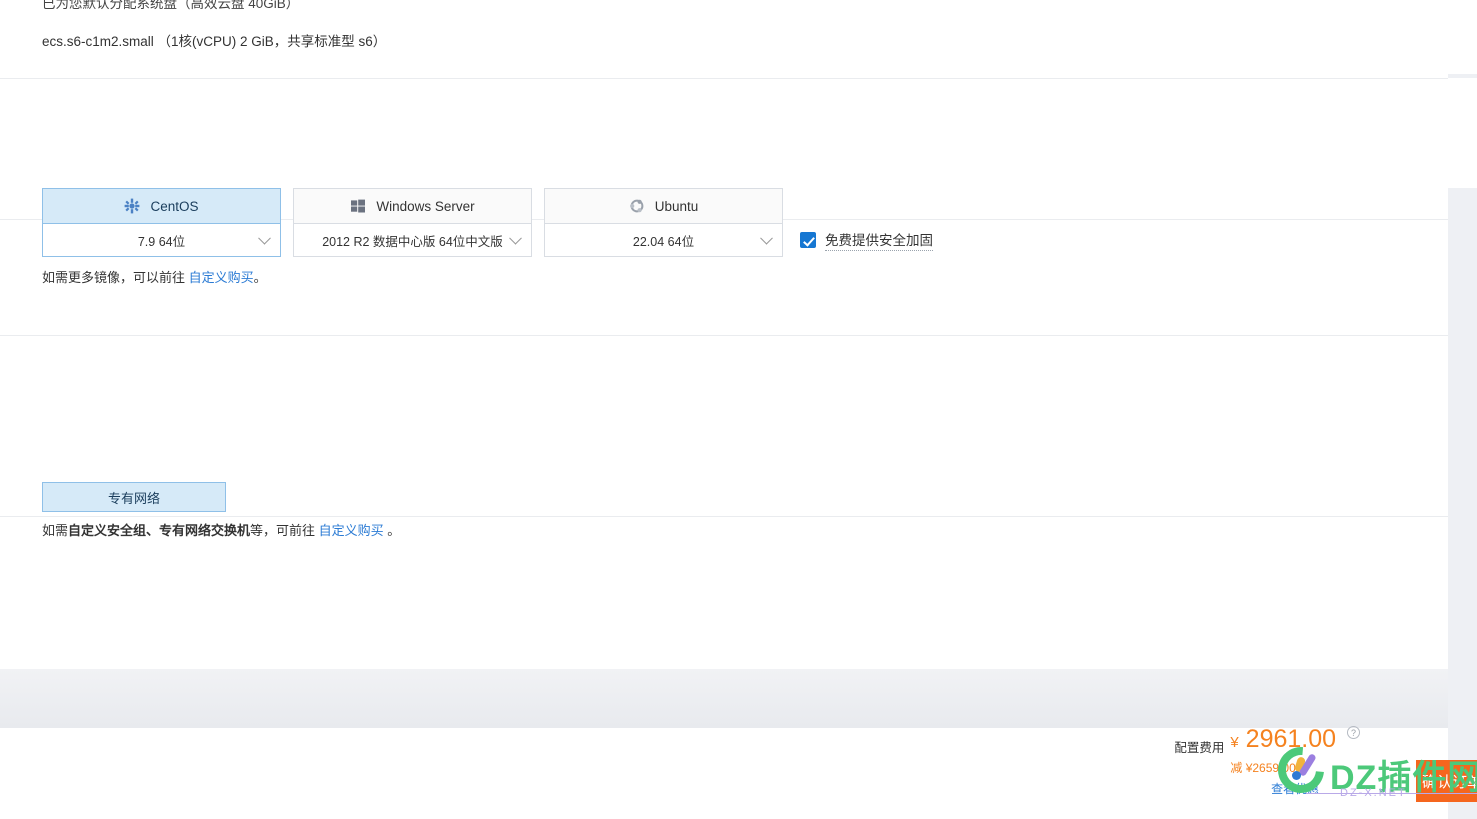 This screenshot has width=1477, height=819. I want to click on price-summary: 配置费用 ¥ 2961.00 ? 减 ¥2659.00 查看优惠, so click(1267, 760).